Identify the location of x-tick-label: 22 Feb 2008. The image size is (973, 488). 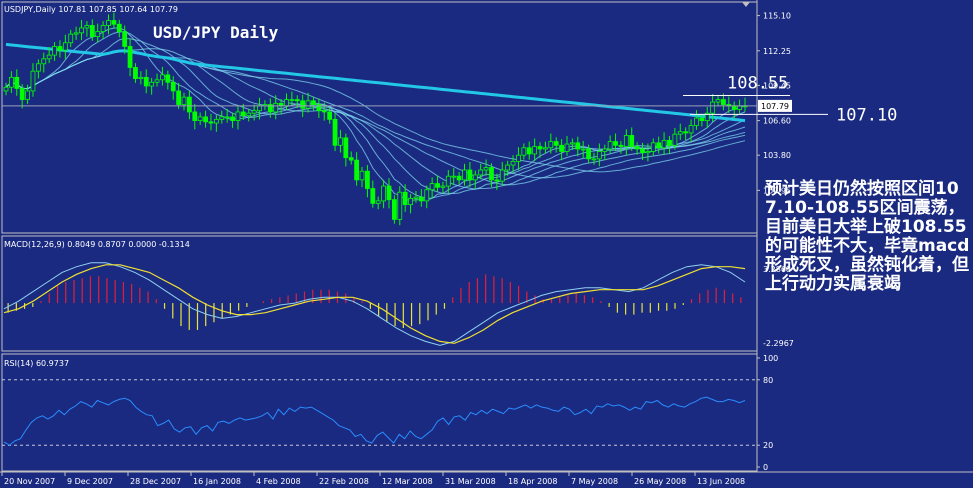
(344, 481).